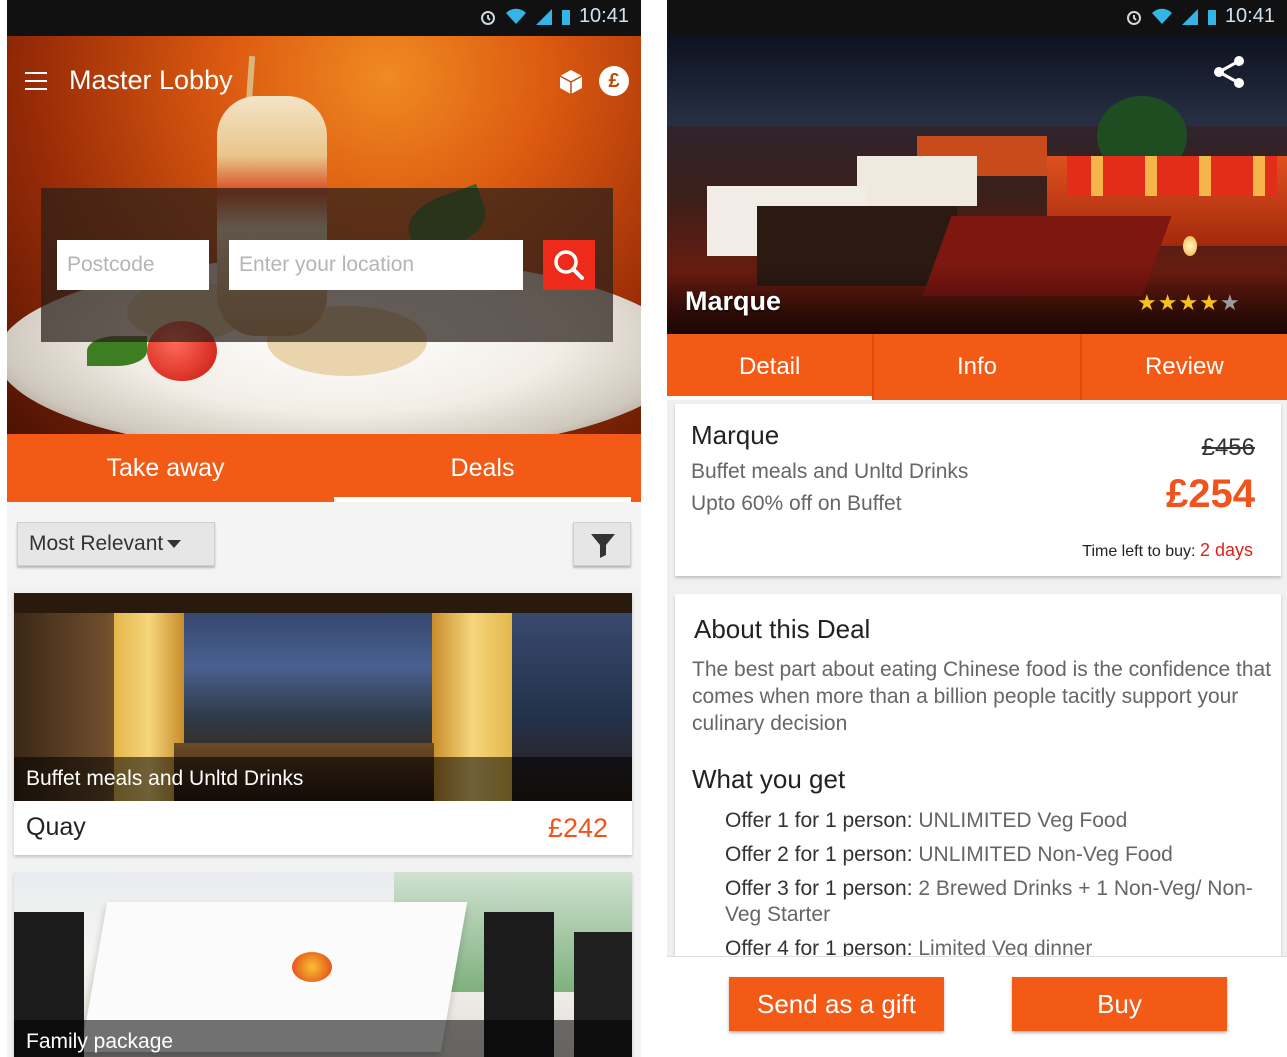 The image size is (1287, 1057). I want to click on app-bar: Master Lobby £, so click(324, 81).